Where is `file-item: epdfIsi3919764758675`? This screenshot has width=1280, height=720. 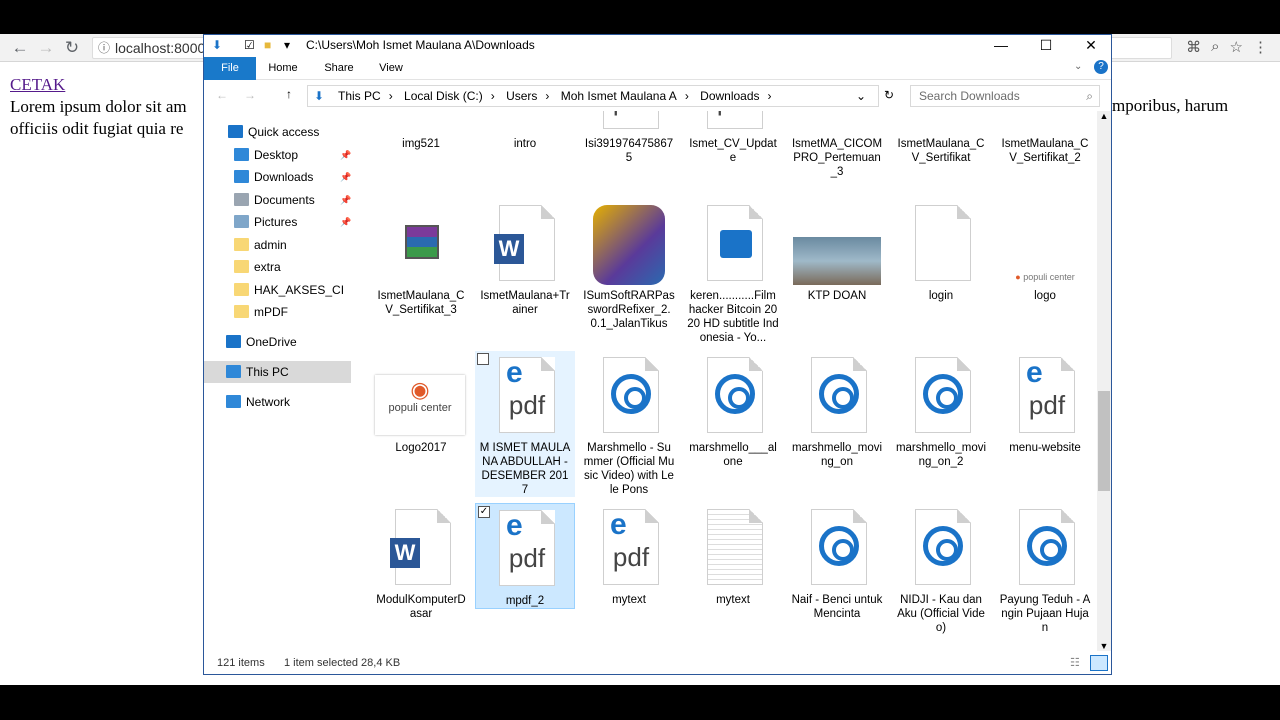
file-item: epdfIsi3919764758675 is located at coordinates (629, 138).